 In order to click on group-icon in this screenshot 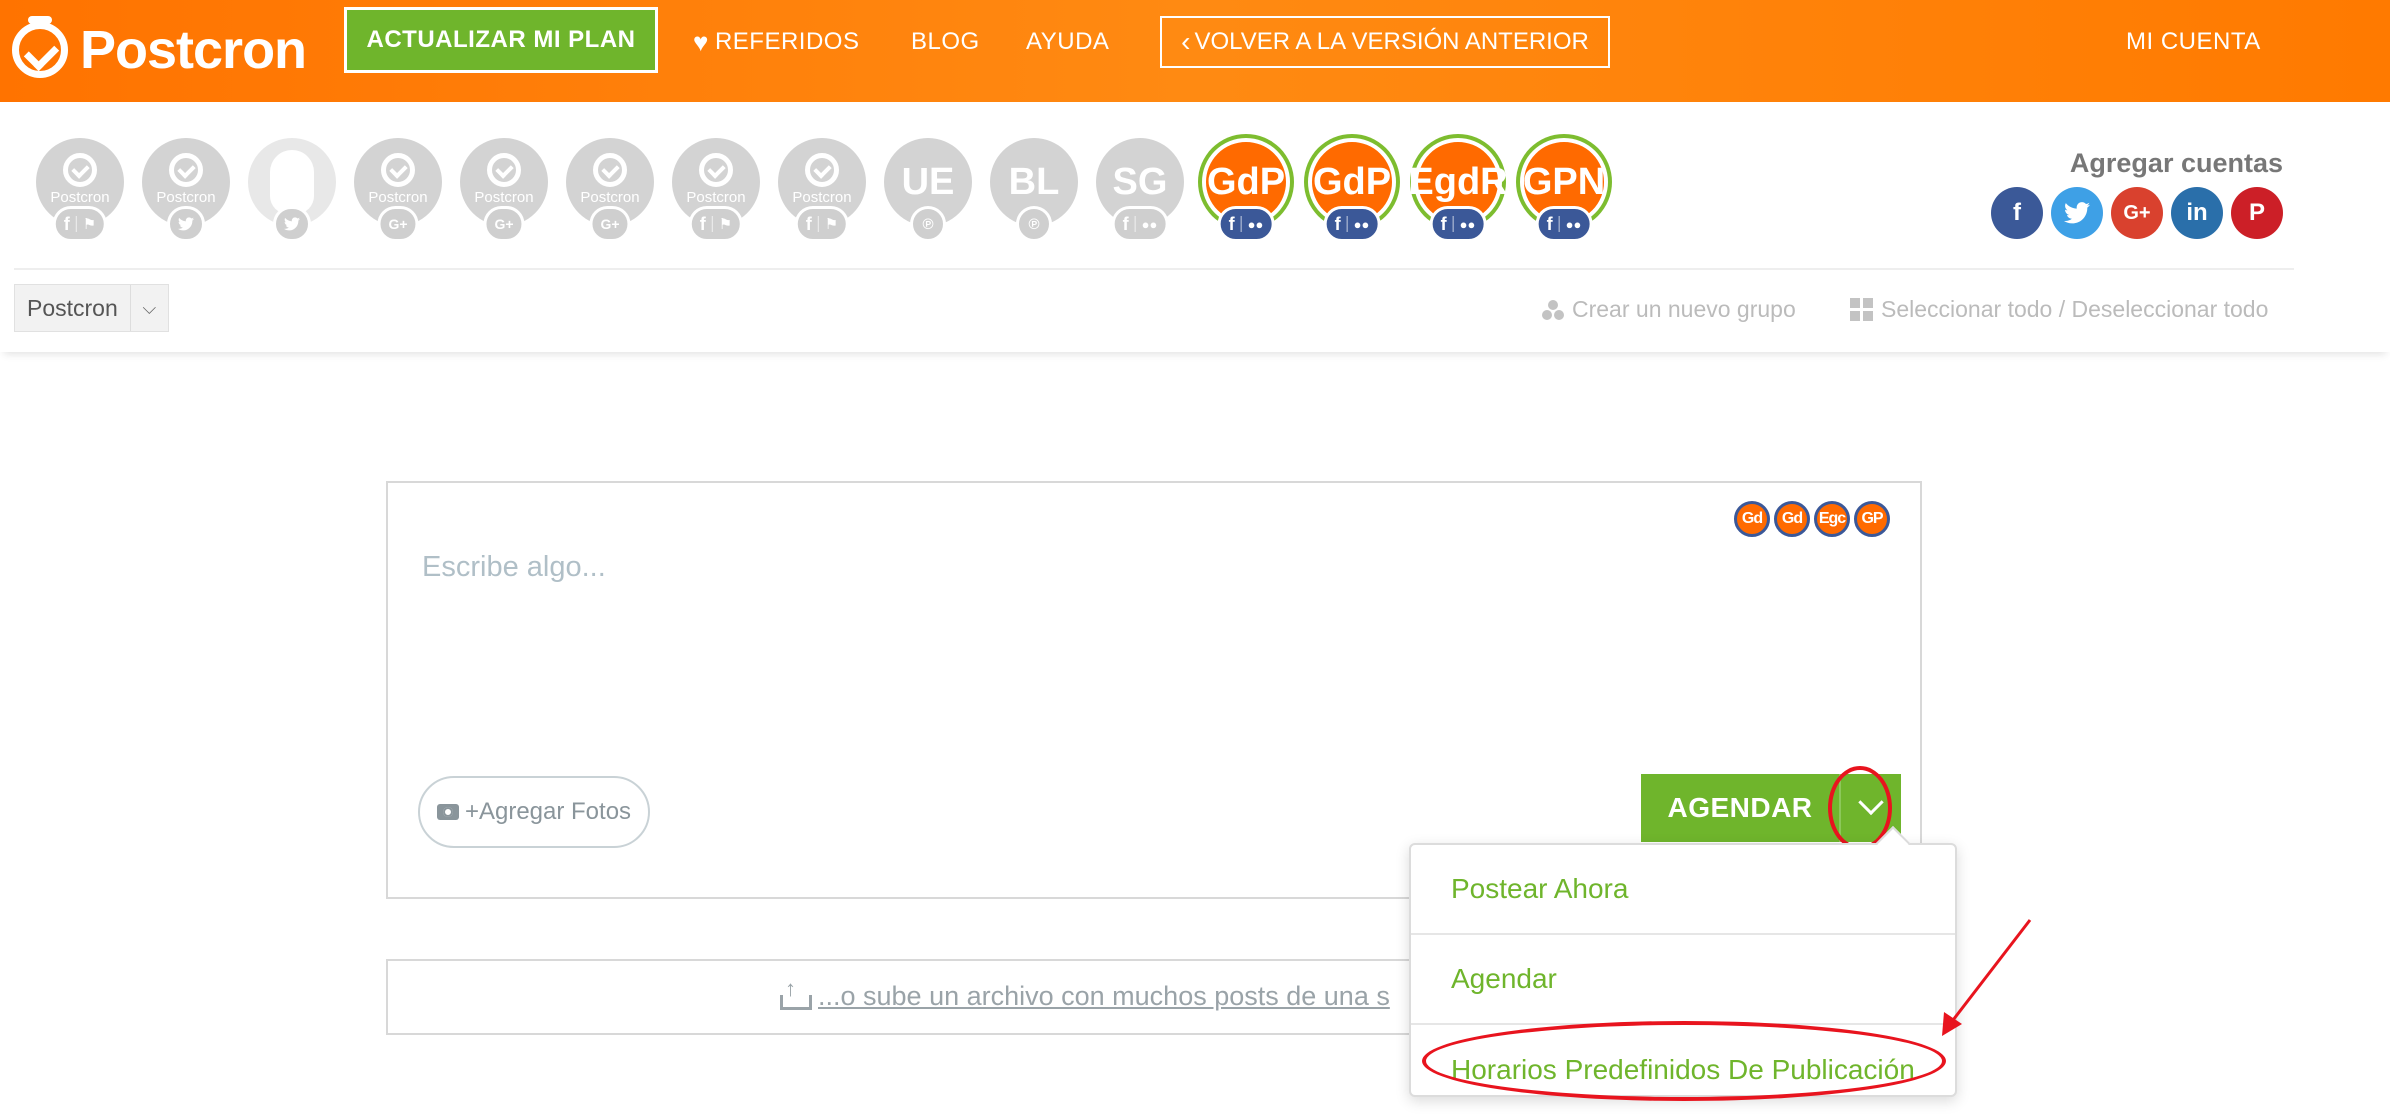, I will do `click(1553, 309)`.